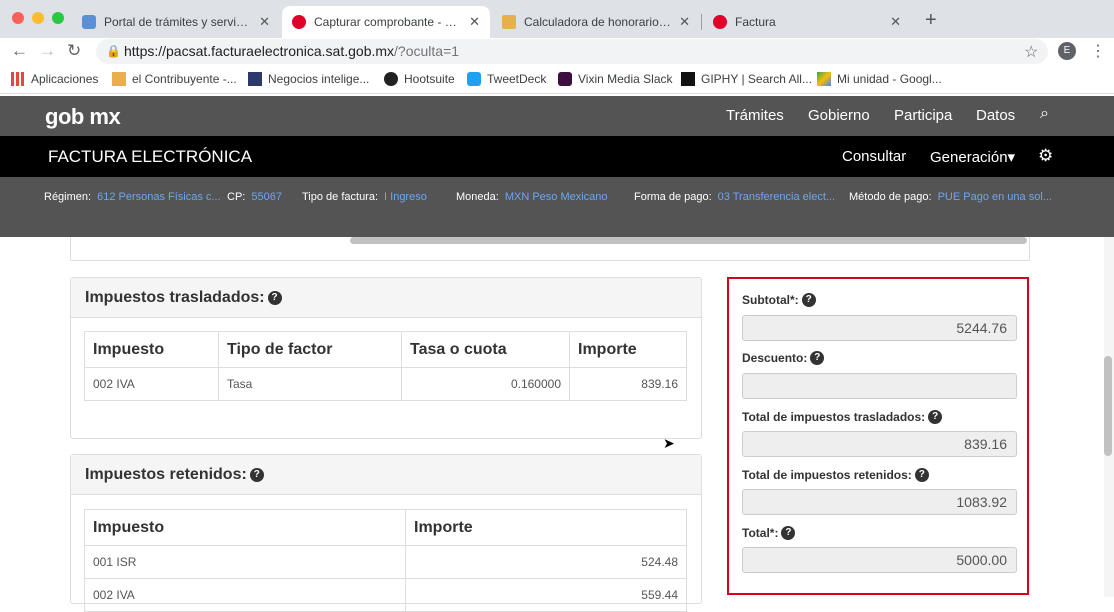 The height and width of the screenshot is (612, 1114). What do you see at coordinates (688, 240) in the screenshot?
I see `horizontal-scrollbar` at bounding box center [688, 240].